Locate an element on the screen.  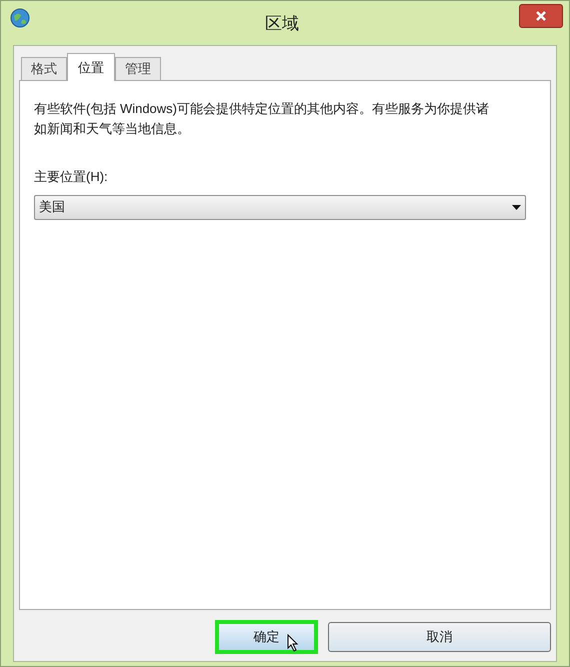
globe-icon is located at coordinates (20, 18).